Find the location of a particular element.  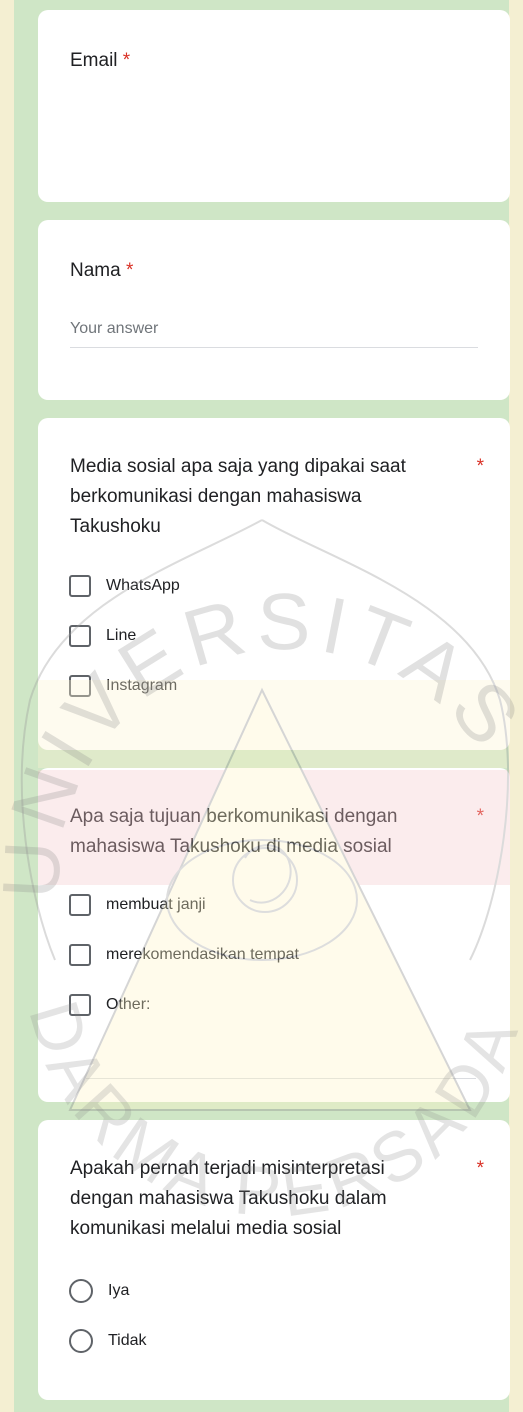

option-membuat-janji: membuat janji is located at coordinates (273, 905).